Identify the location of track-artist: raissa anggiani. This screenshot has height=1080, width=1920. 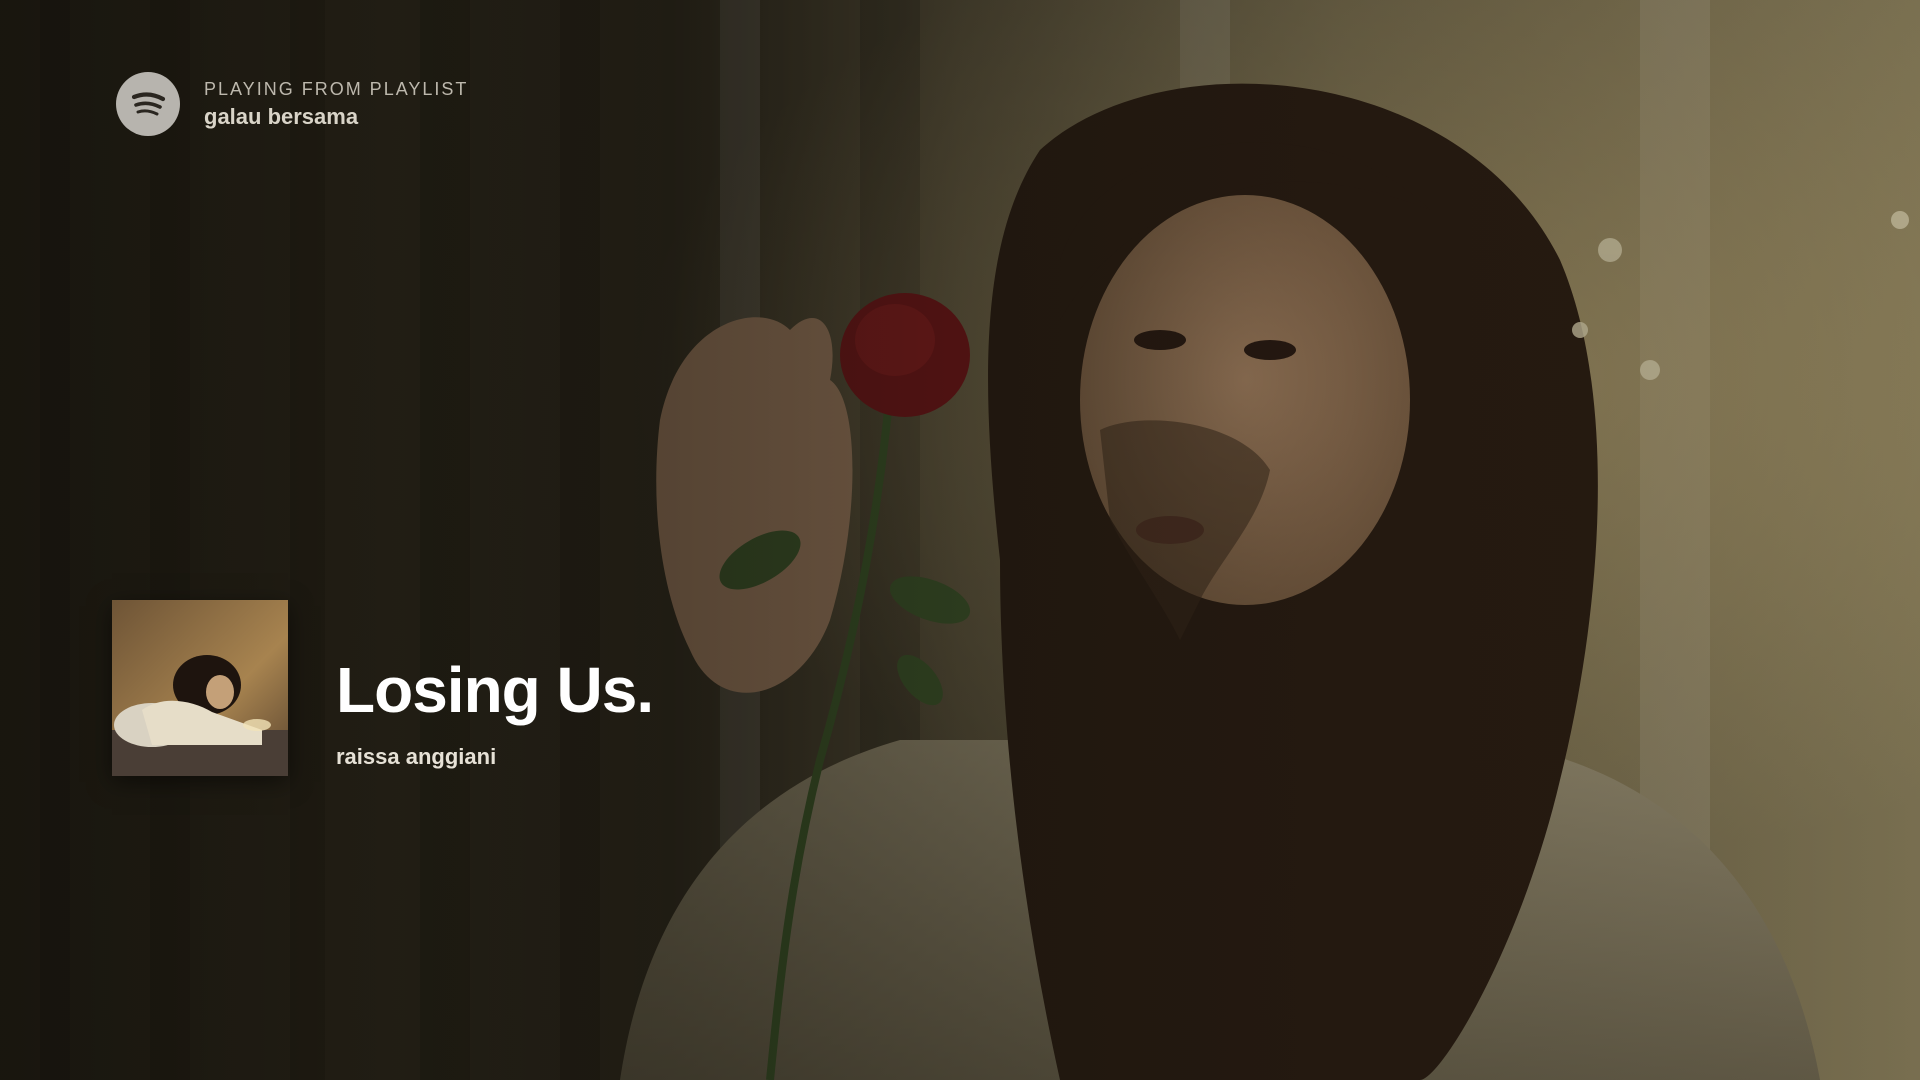
(494, 757).